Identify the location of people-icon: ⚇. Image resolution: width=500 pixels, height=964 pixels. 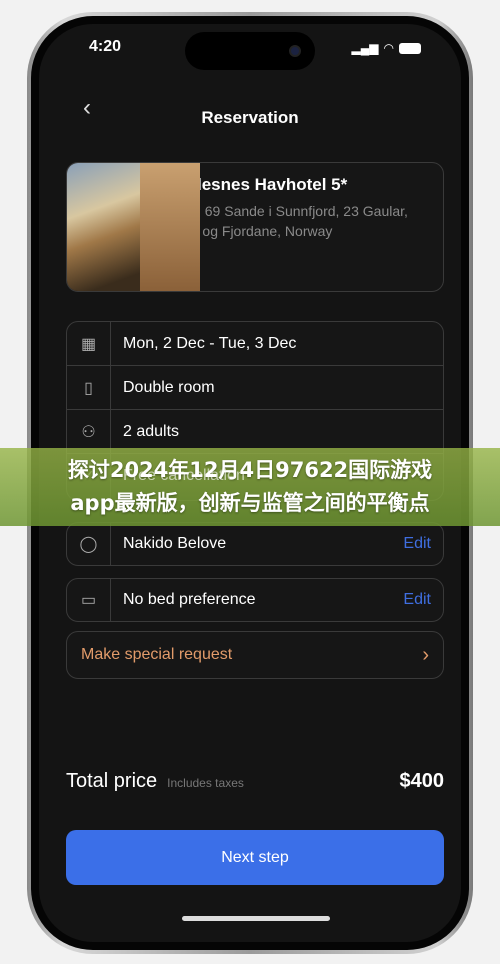
(89, 431).